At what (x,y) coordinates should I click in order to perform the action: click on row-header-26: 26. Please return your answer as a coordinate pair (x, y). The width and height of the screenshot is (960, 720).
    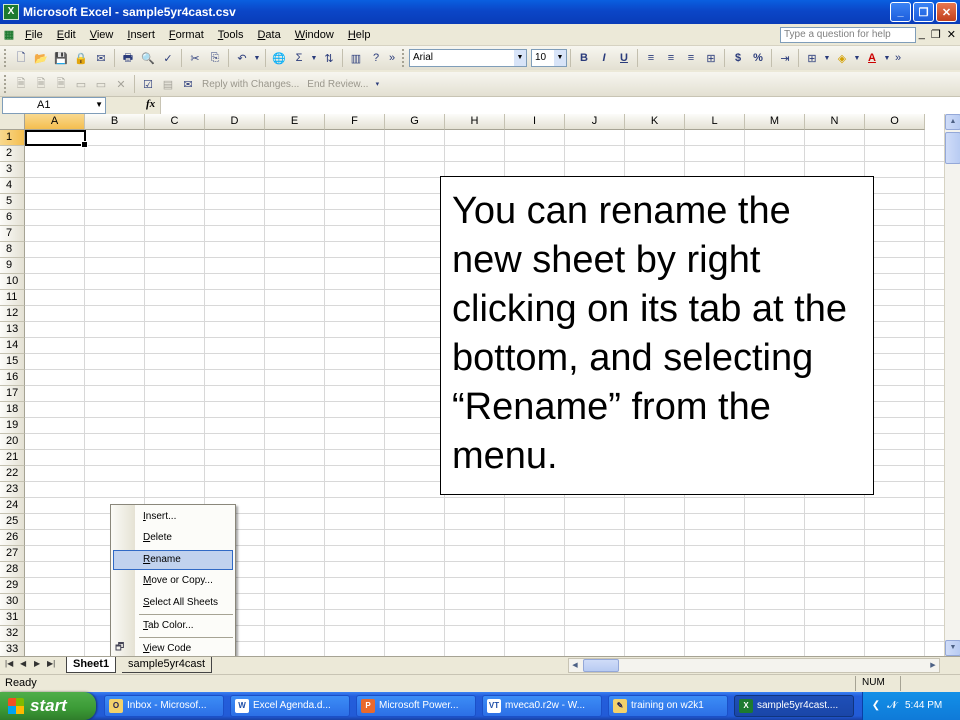
    Looking at the image, I should click on (12, 538).